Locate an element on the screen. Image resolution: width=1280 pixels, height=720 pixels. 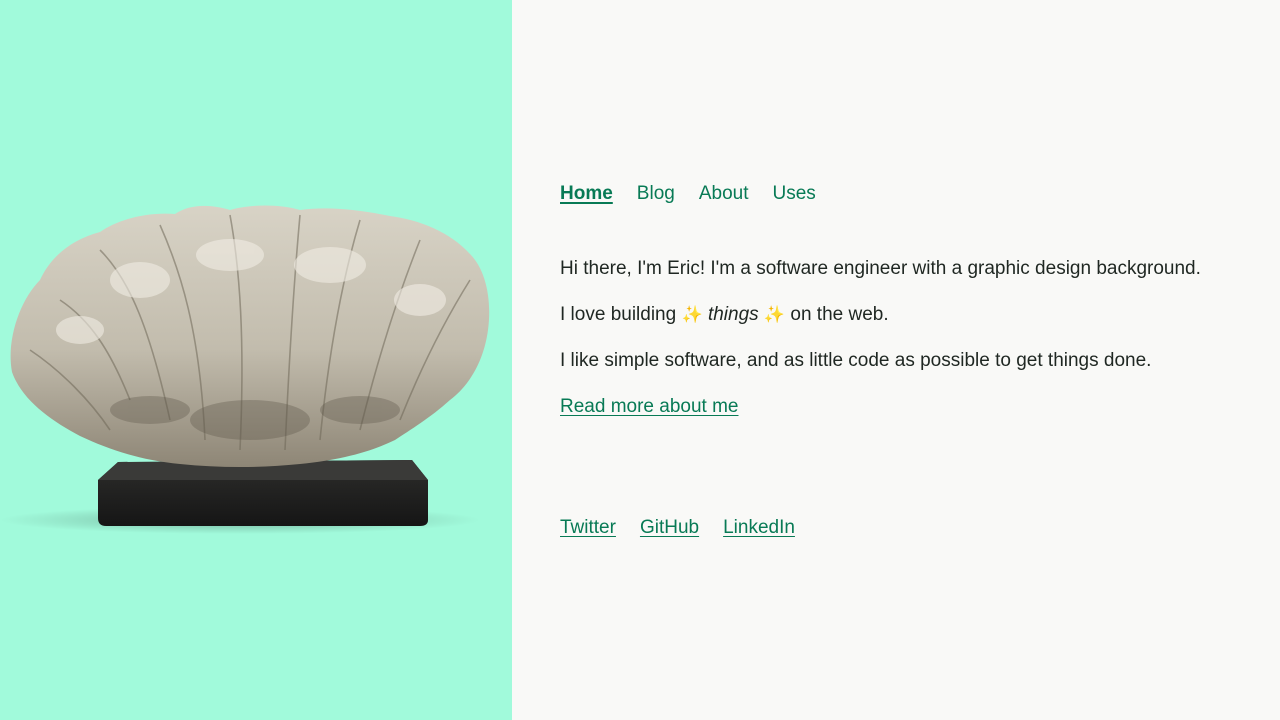
nav-link-blog: Blog is located at coordinates (656, 194).